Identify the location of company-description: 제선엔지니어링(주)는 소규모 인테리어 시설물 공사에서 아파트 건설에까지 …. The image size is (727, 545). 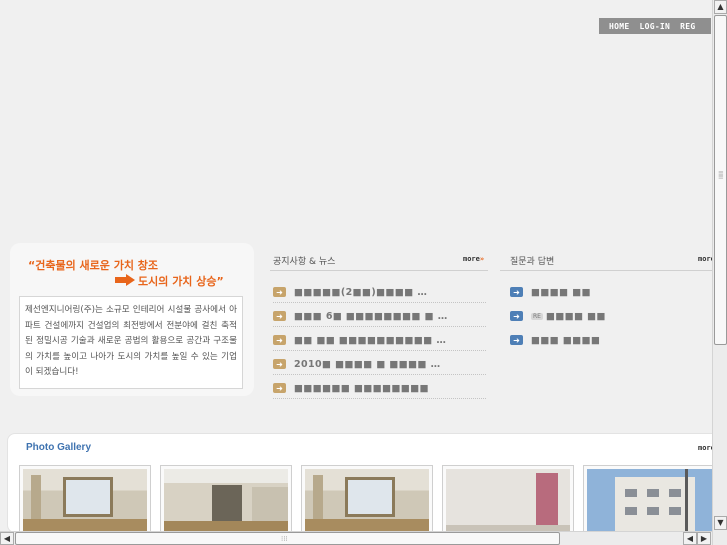
(131, 342).